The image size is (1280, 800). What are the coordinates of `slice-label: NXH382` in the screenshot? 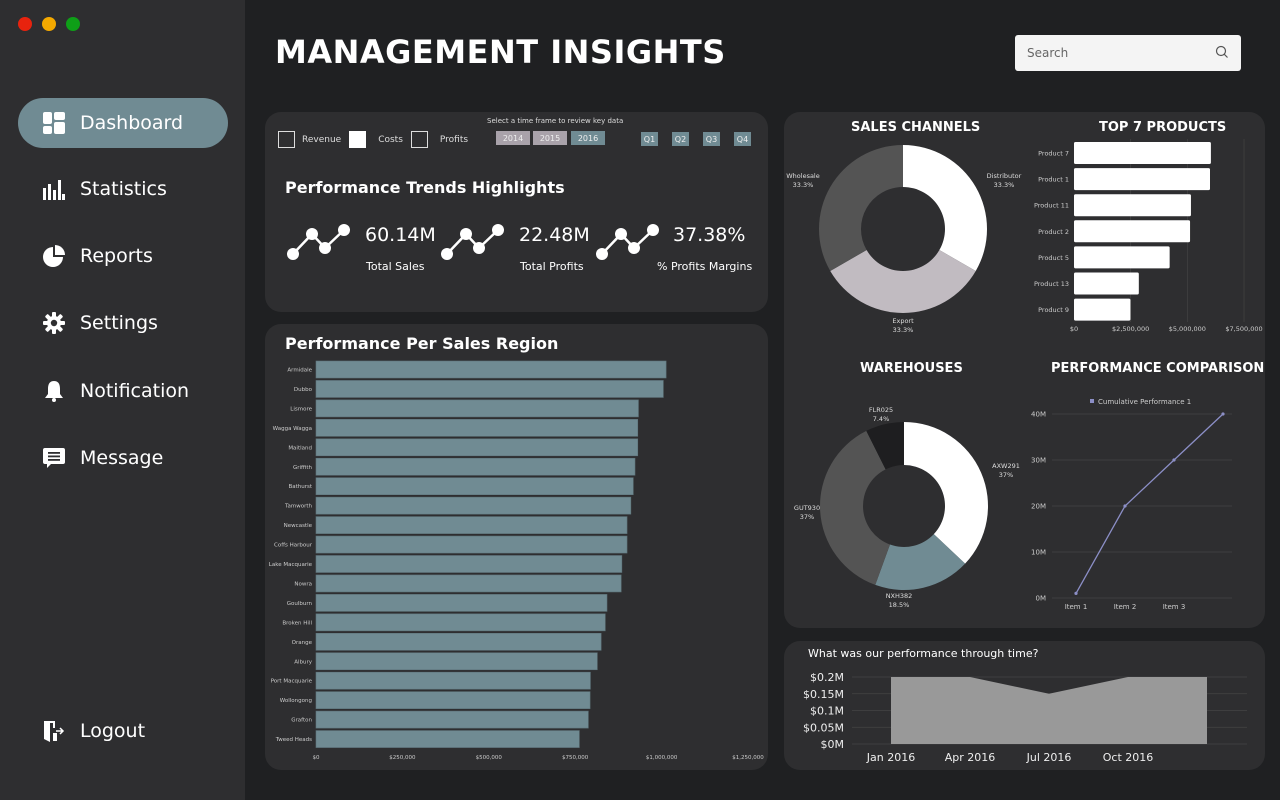 It's located at (899, 596).